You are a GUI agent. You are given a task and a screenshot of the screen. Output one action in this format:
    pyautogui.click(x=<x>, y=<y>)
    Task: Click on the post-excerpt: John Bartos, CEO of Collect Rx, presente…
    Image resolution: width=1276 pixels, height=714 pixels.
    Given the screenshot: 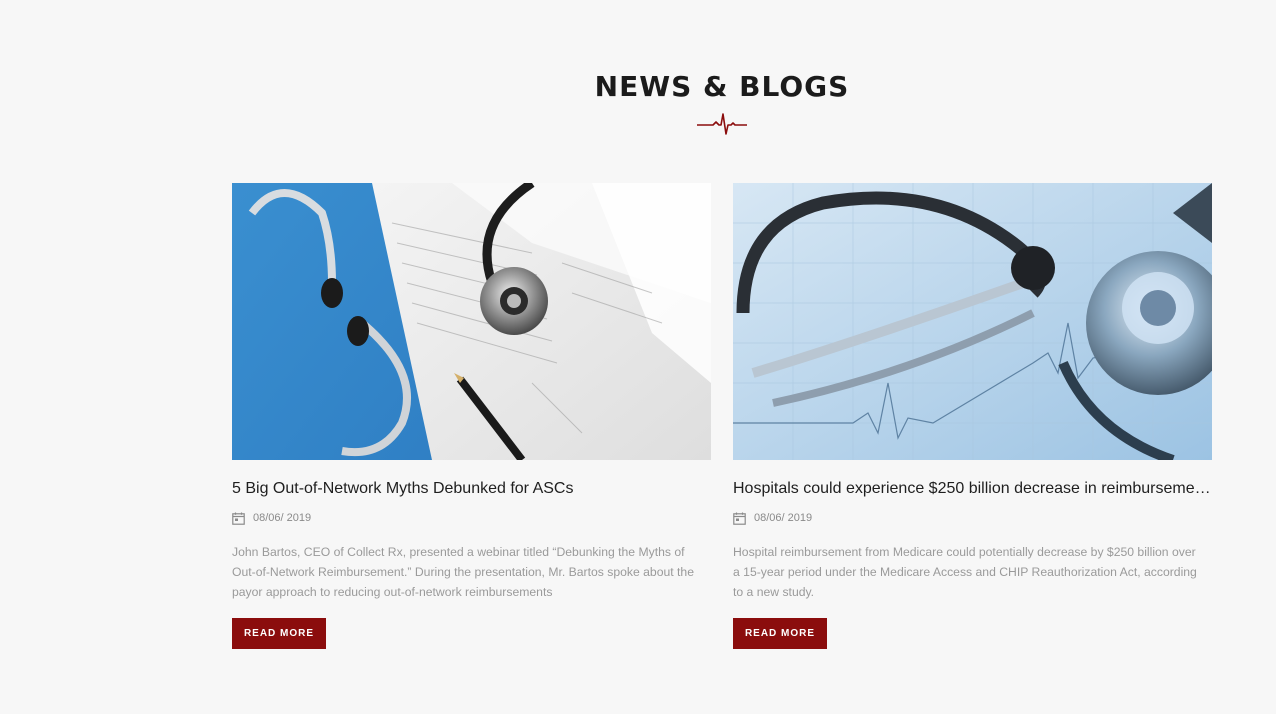 What is the action you would take?
    pyautogui.click(x=463, y=572)
    